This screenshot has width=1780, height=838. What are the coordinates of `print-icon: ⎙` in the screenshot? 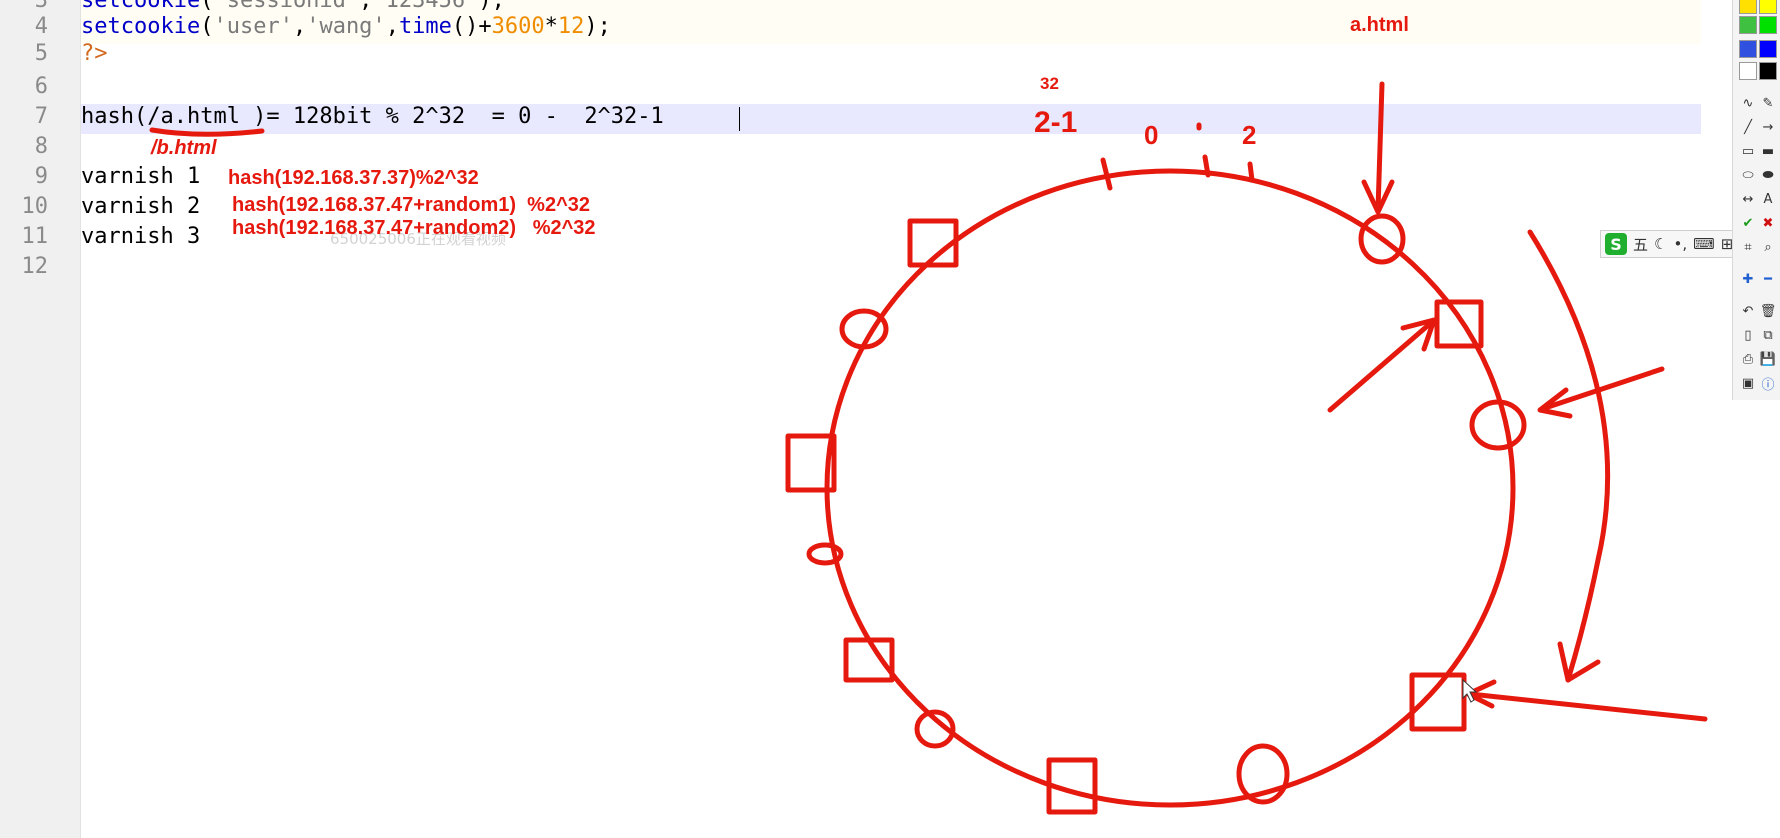 It's located at (1748, 359).